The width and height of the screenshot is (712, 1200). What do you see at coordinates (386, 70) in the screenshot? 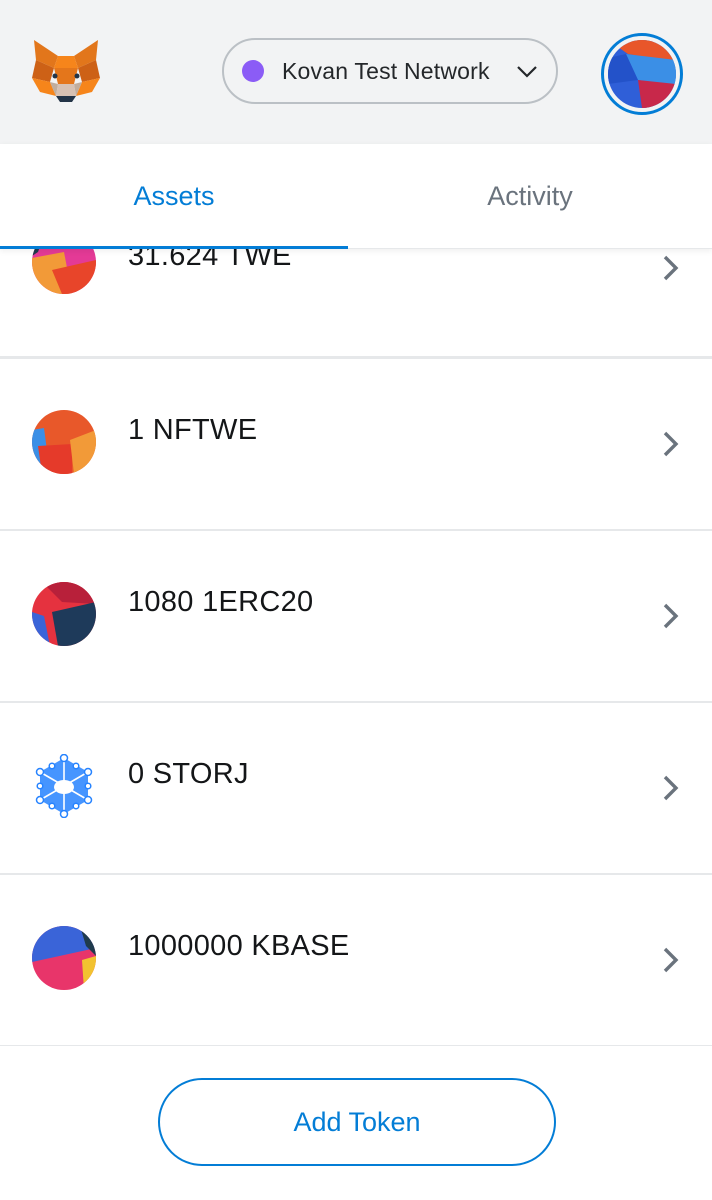
I see `network-name: Kovan Test Network` at bounding box center [386, 70].